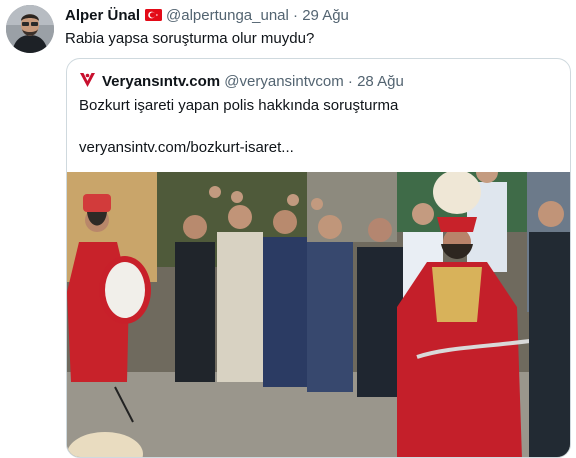  I want to click on quoted-author-name: Veryansıntv.com, so click(161, 81).